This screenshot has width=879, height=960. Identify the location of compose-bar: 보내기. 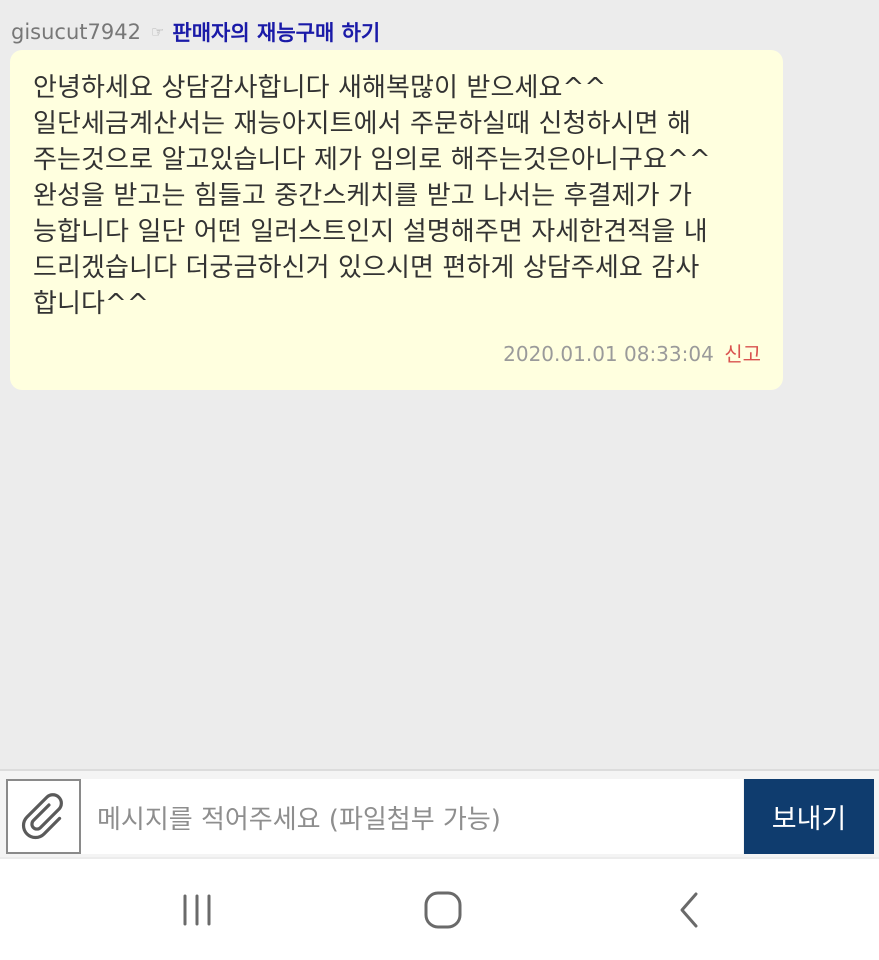
(439, 813).